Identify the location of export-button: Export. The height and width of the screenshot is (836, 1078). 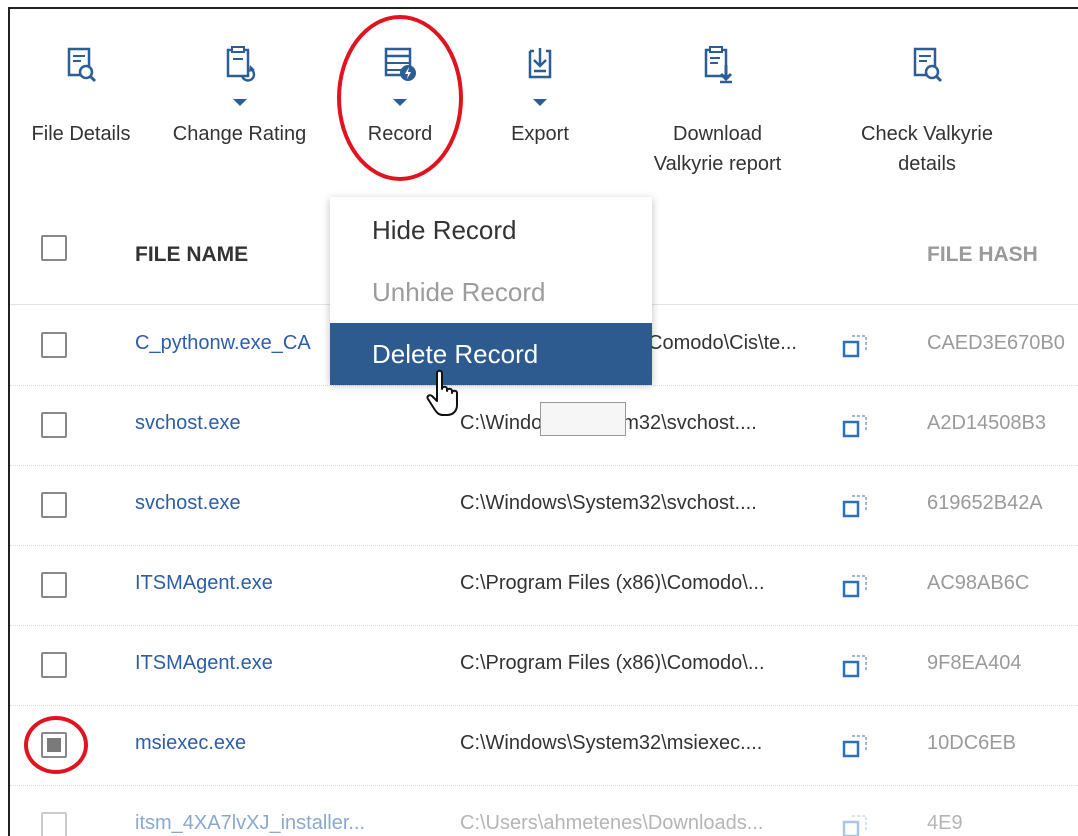
(540, 104).